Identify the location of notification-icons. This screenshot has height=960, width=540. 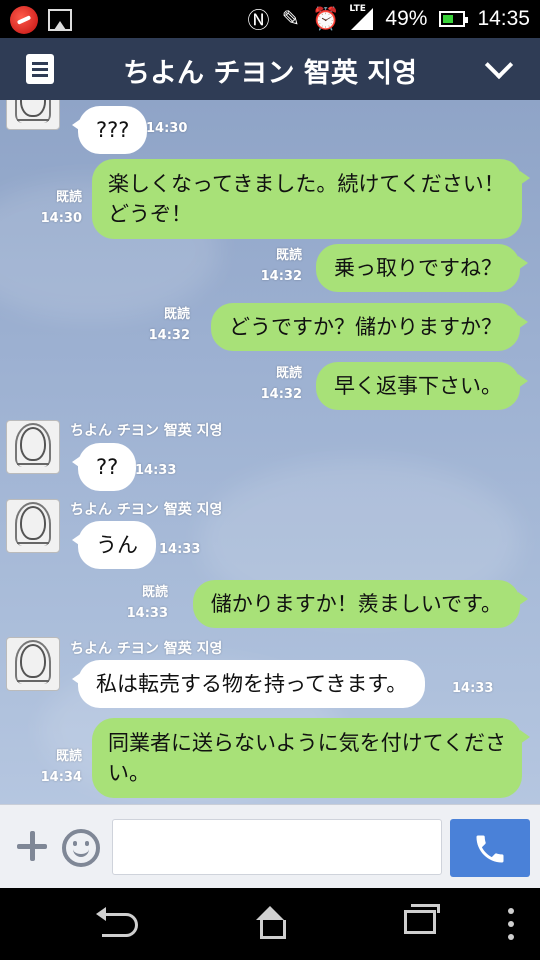
(41, 20).